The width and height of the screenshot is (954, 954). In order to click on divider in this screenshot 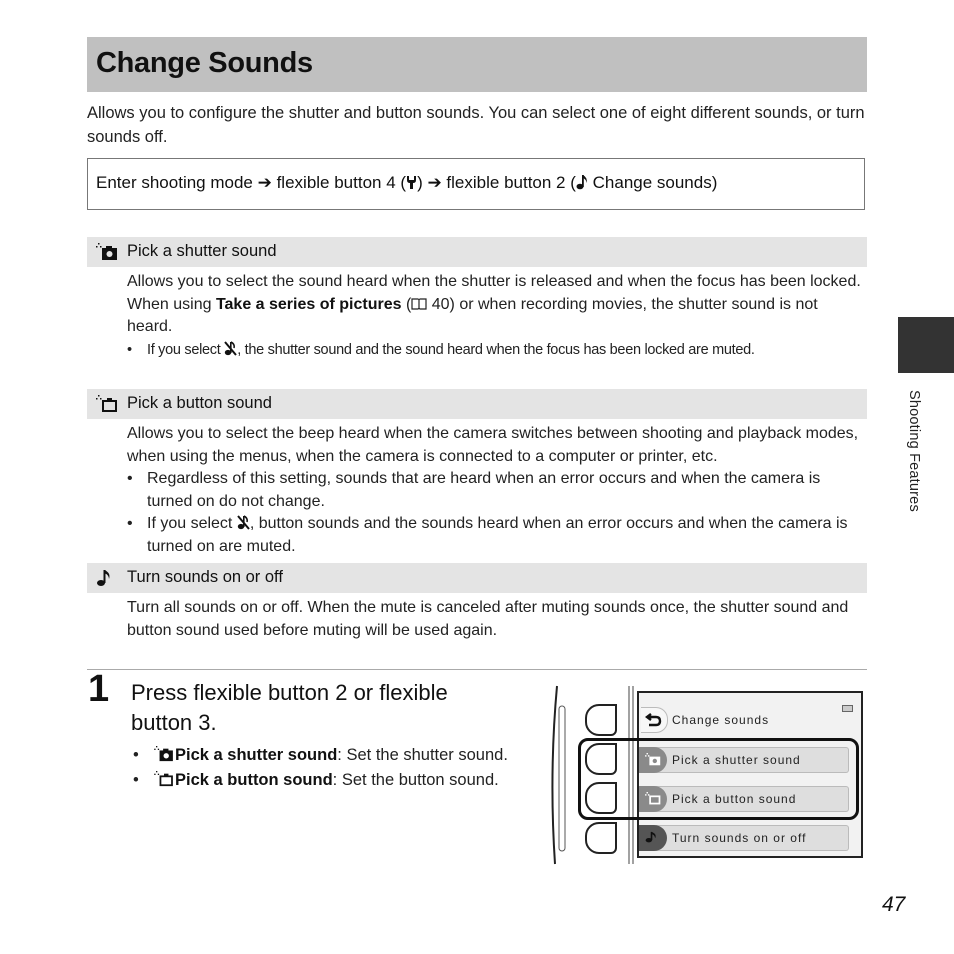, I will do `click(477, 669)`.